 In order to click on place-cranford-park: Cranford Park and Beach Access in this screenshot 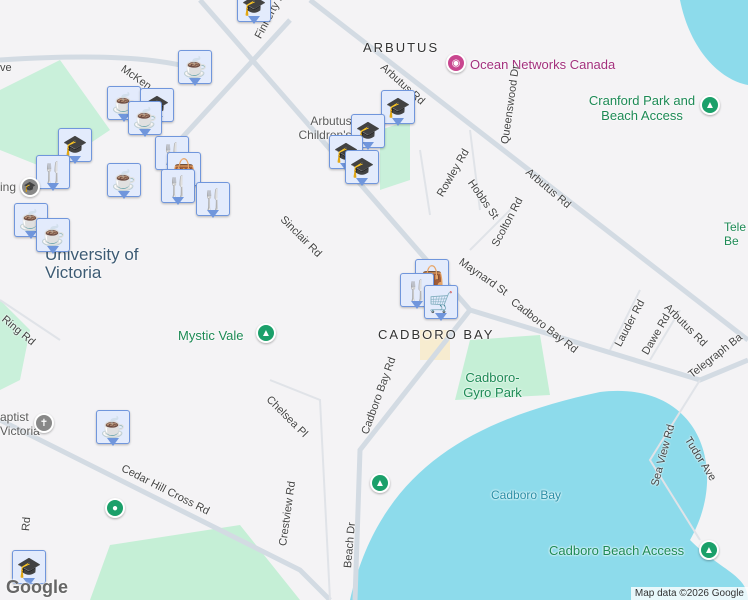, I will do `click(642, 108)`.